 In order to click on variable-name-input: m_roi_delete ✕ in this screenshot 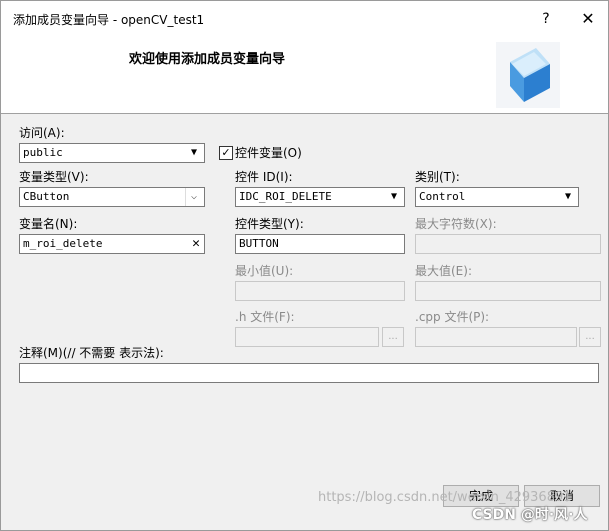, I will do `click(112, 244)`.